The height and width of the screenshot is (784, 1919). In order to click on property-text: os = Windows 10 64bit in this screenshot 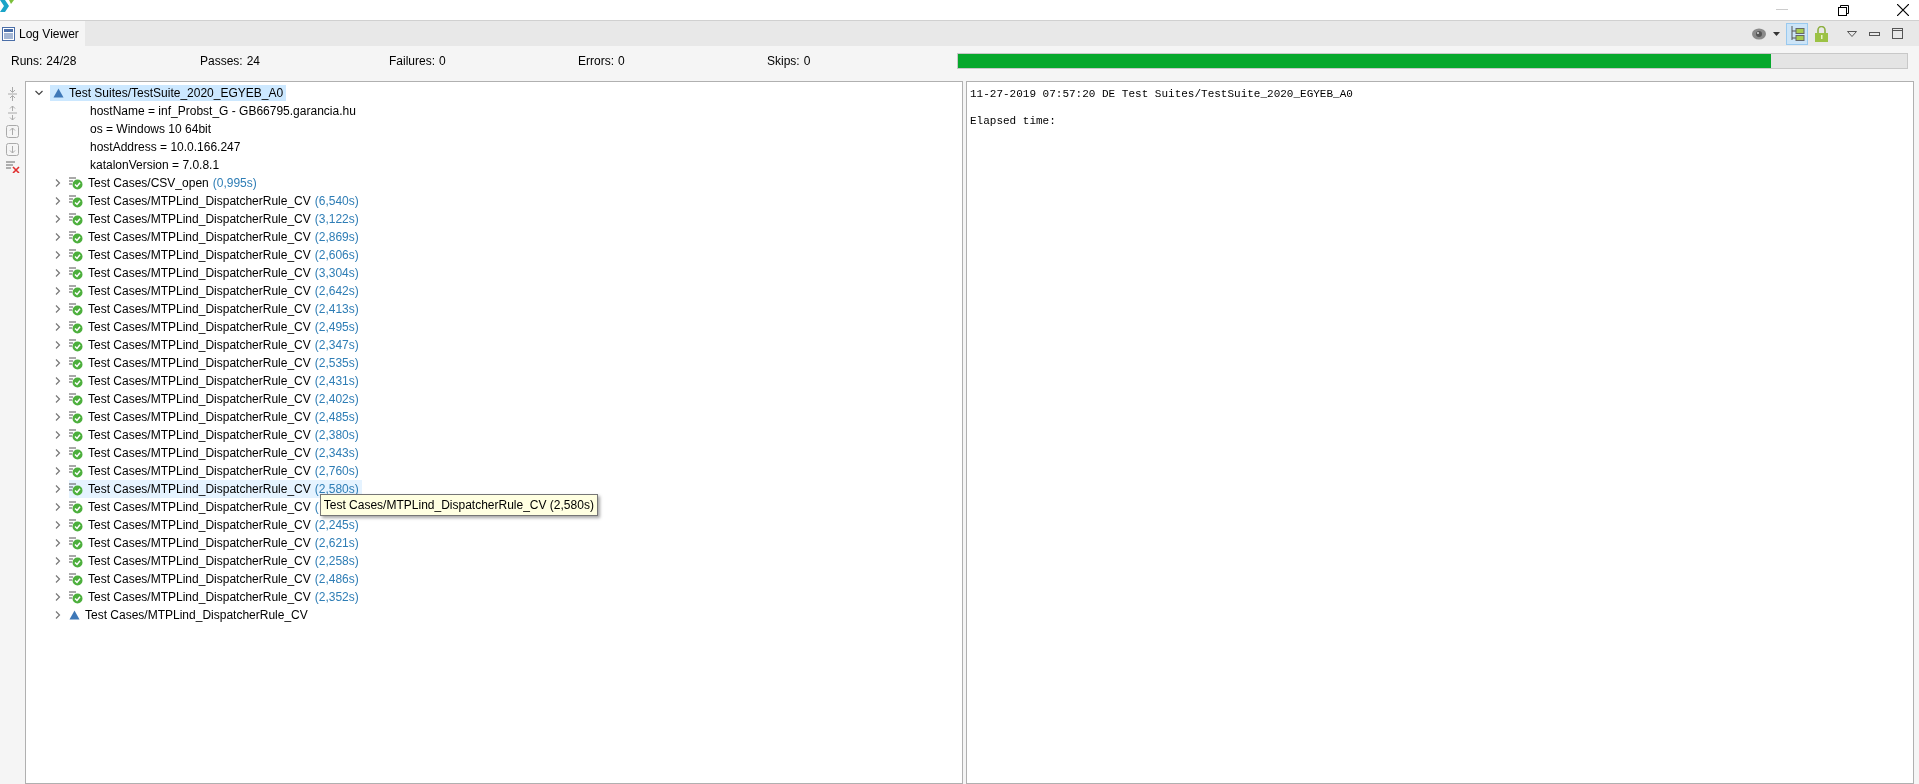, I will do `click(151, 129)`.